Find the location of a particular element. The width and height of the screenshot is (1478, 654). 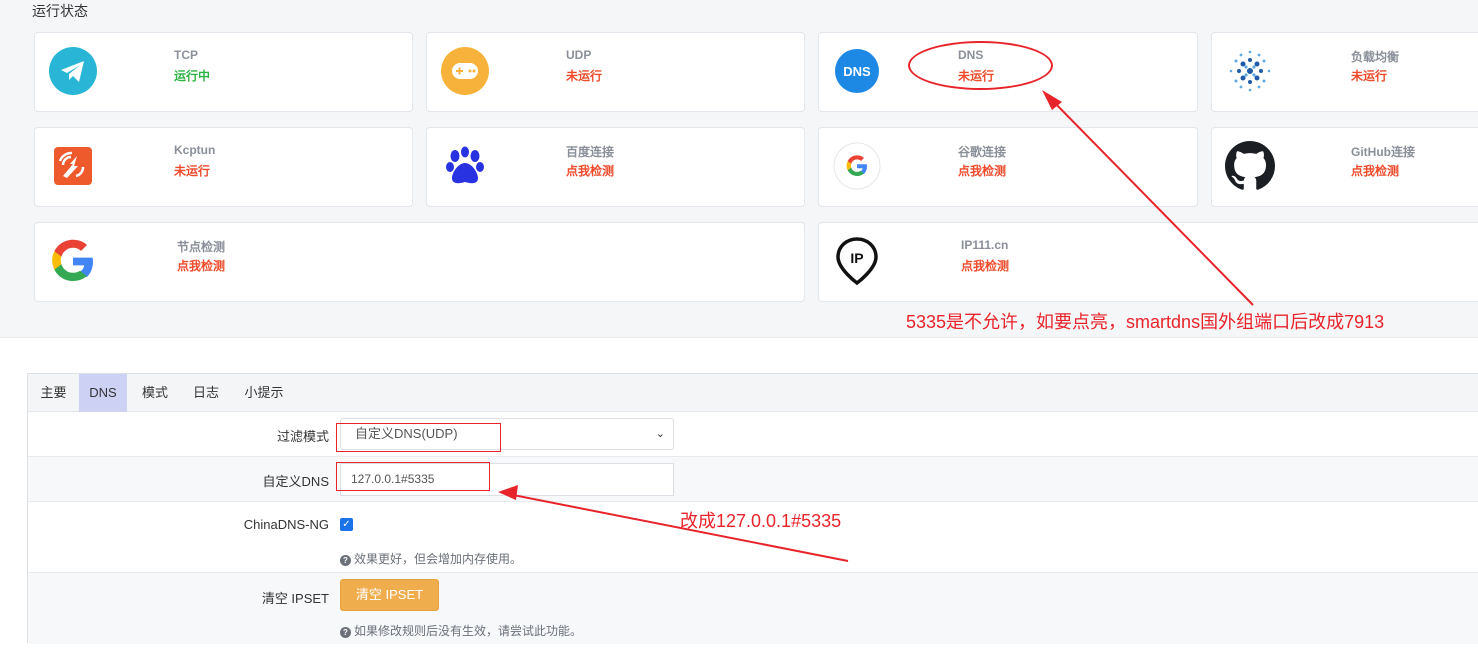

status-card-baidu: 百度连接 点我检测 is located at coordinates (615, 167).